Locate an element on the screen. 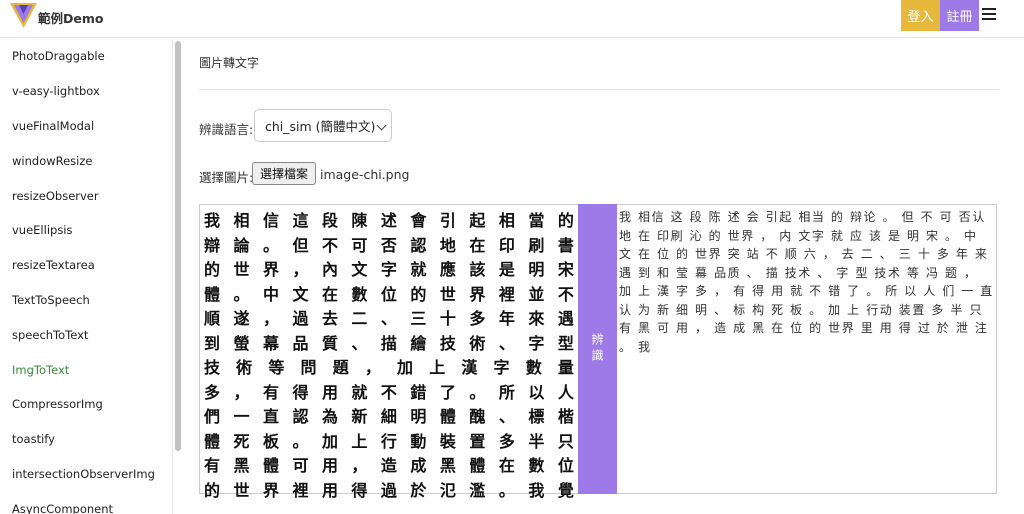  sidebar-item: CompressorImg is located at coordinates (86, 404).